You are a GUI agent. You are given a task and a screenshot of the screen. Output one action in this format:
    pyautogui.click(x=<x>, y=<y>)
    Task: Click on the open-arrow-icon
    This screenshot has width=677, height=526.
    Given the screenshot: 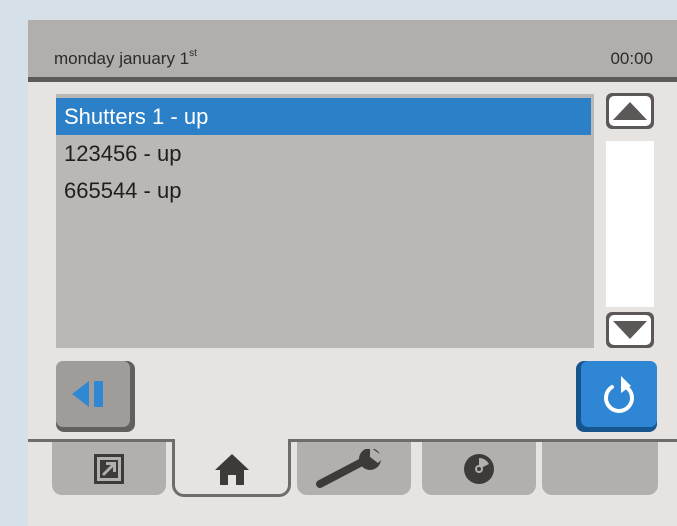 What is the action you would take?
    pyautogui.click(x=109, y=468)
    